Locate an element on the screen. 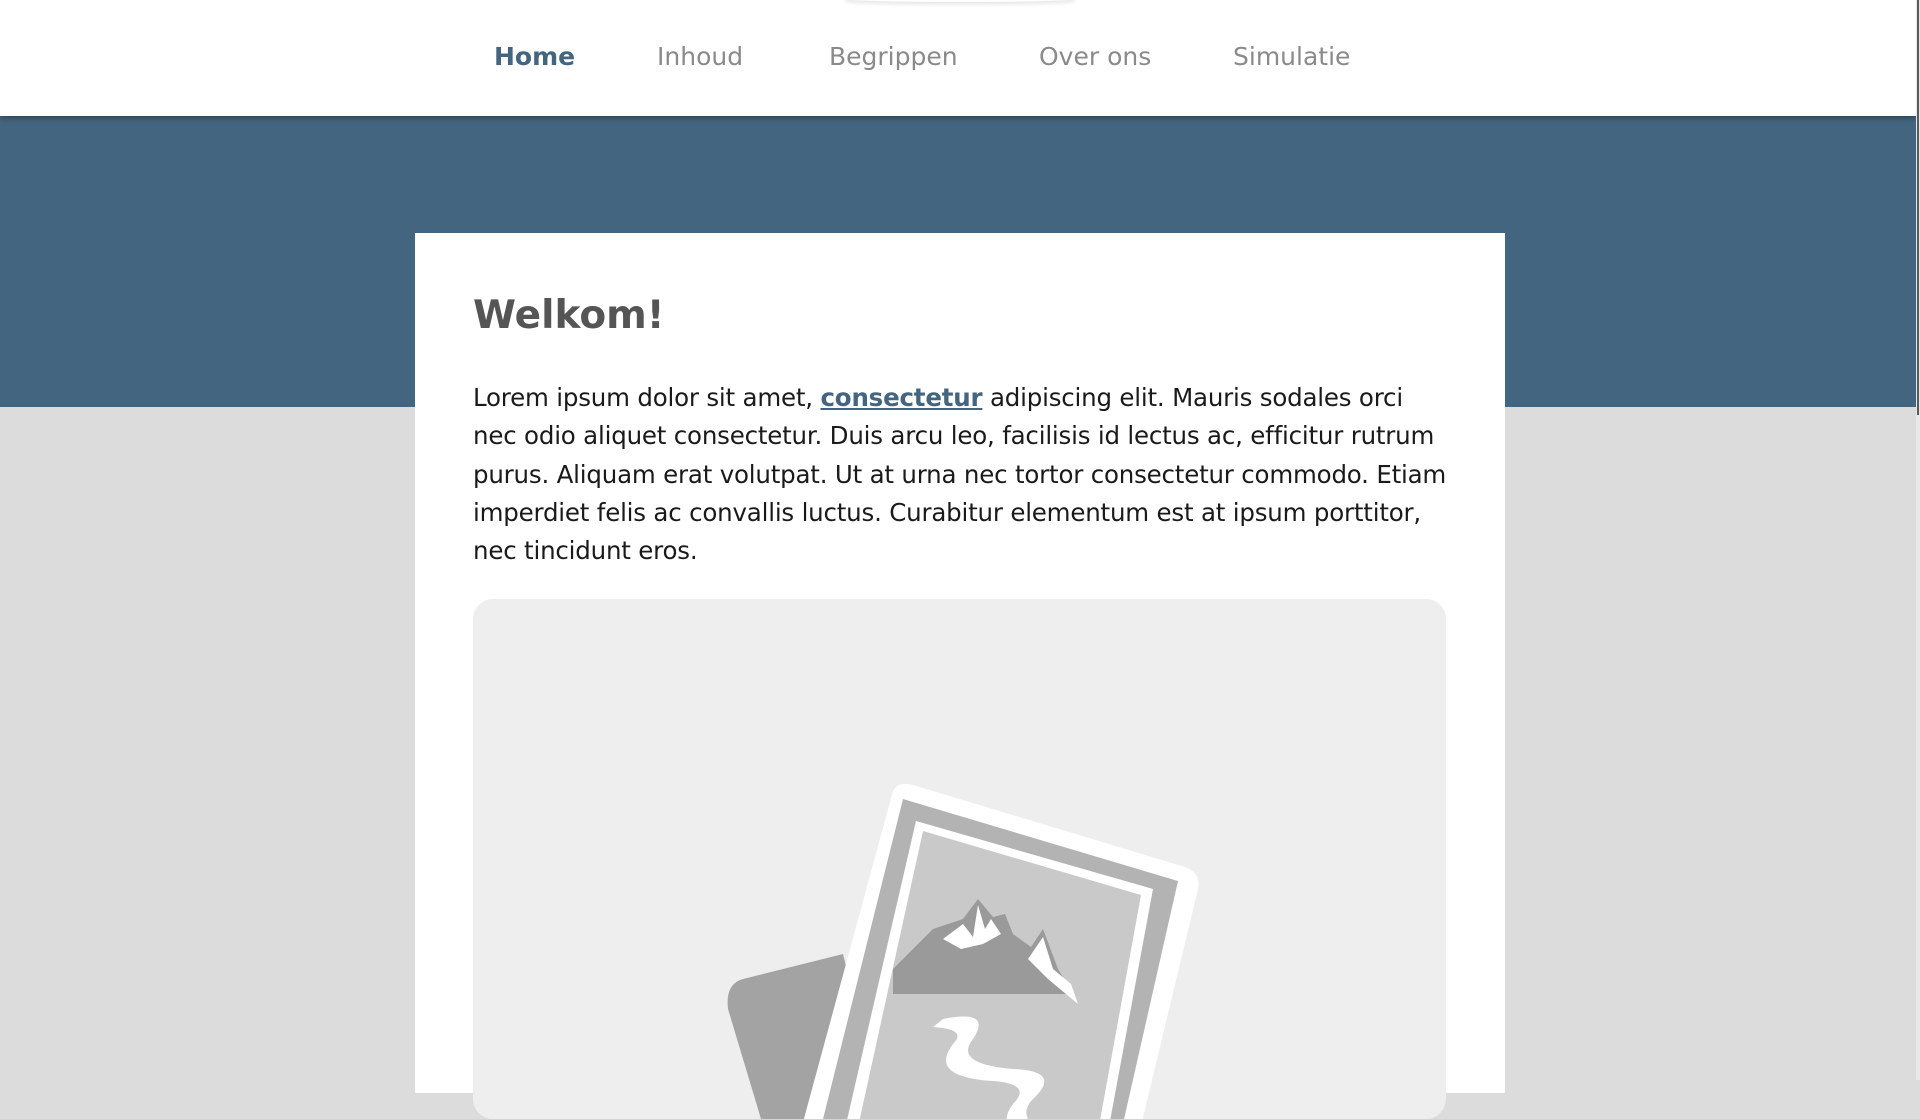 The width and height of the screenshot is (1920, 1119). nav-item-begrippen: Begrippen is located at coordinates (893, 56).